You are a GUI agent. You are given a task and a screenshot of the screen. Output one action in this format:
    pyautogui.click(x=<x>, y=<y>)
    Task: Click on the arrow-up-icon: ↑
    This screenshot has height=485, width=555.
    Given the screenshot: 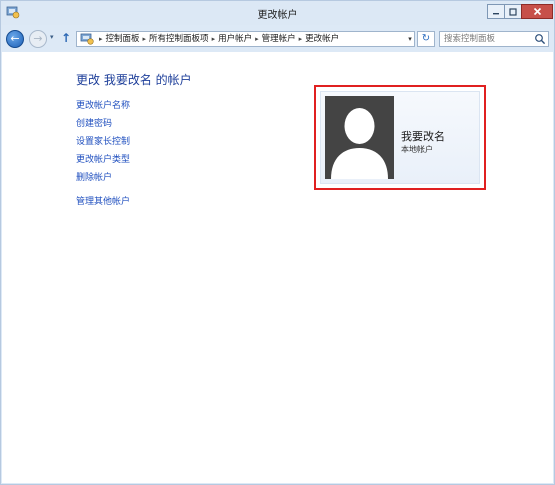 What is the action you would take?
    pyautogui.click(x=66, y=38)
    